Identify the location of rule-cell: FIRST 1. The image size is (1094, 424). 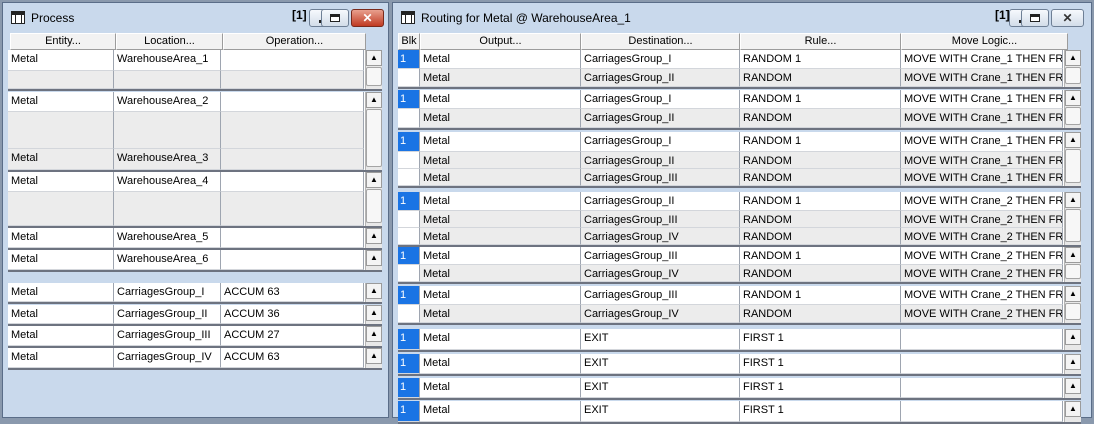
(820, 388).